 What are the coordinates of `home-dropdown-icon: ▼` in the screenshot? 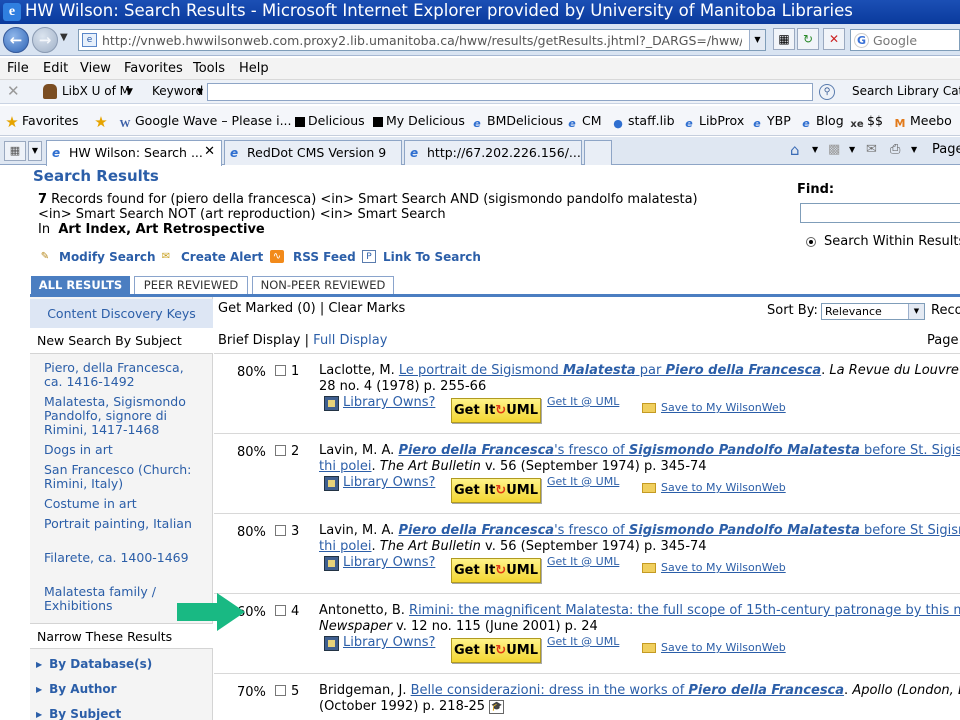 It's located at (815, 149).